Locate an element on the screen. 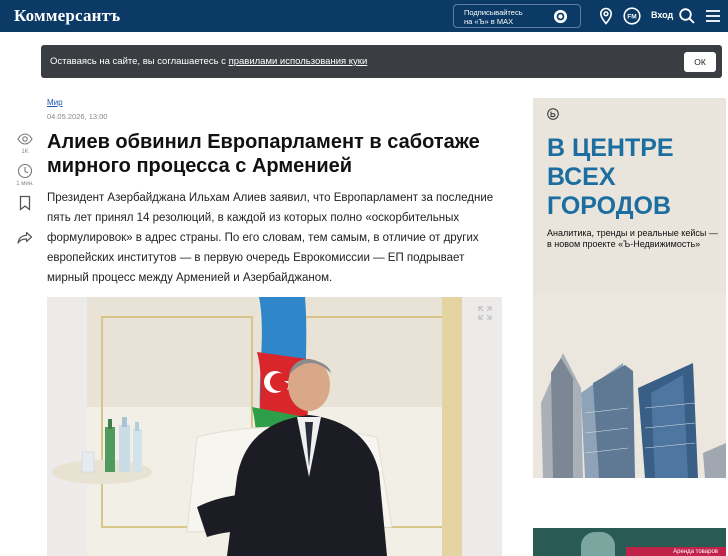 The width and height of the screenshot is (728, 556). login-link: Вход is located at coordinates (662, 15).